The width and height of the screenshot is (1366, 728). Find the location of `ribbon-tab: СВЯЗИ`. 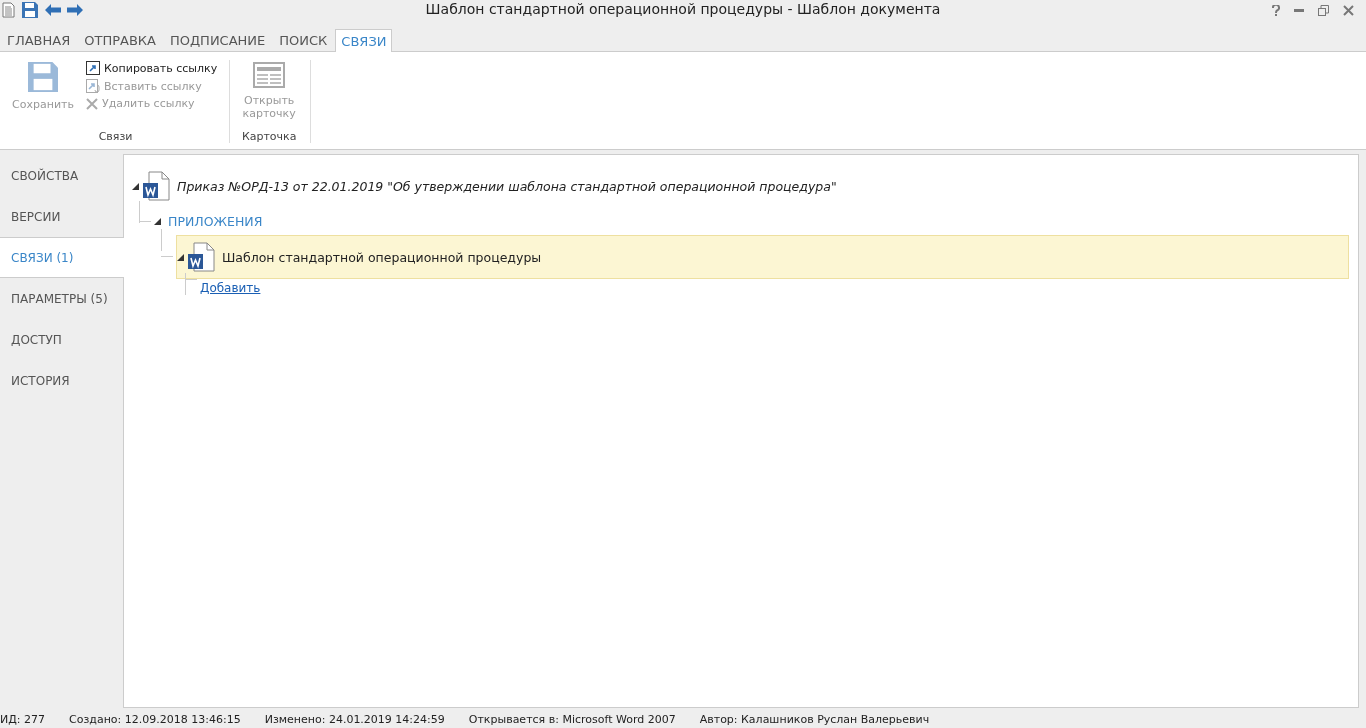

ribbon-tab: СВЯЗИ is located at coordinates (364, 40).